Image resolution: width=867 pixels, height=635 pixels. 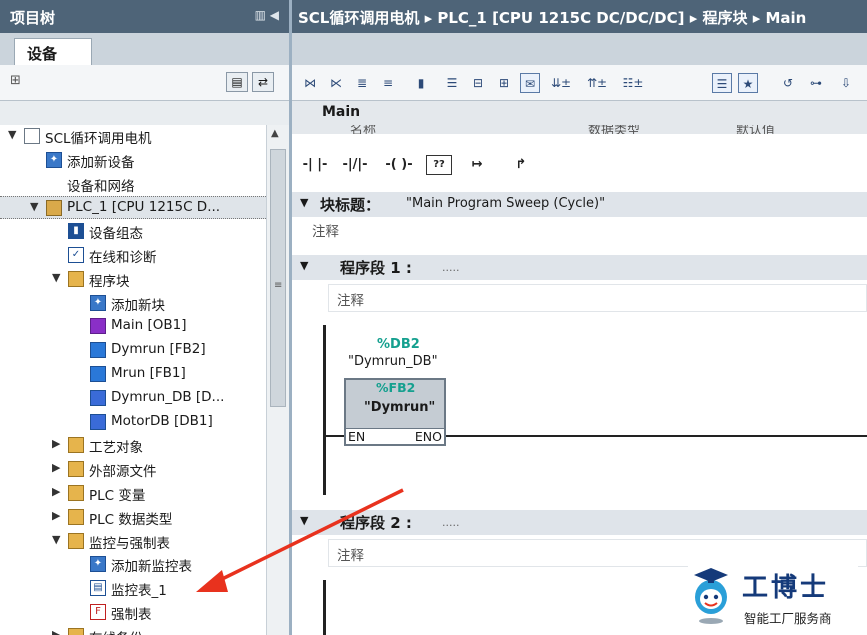 I want to click on download-icon: ⇩, so click(x=846, y=83).